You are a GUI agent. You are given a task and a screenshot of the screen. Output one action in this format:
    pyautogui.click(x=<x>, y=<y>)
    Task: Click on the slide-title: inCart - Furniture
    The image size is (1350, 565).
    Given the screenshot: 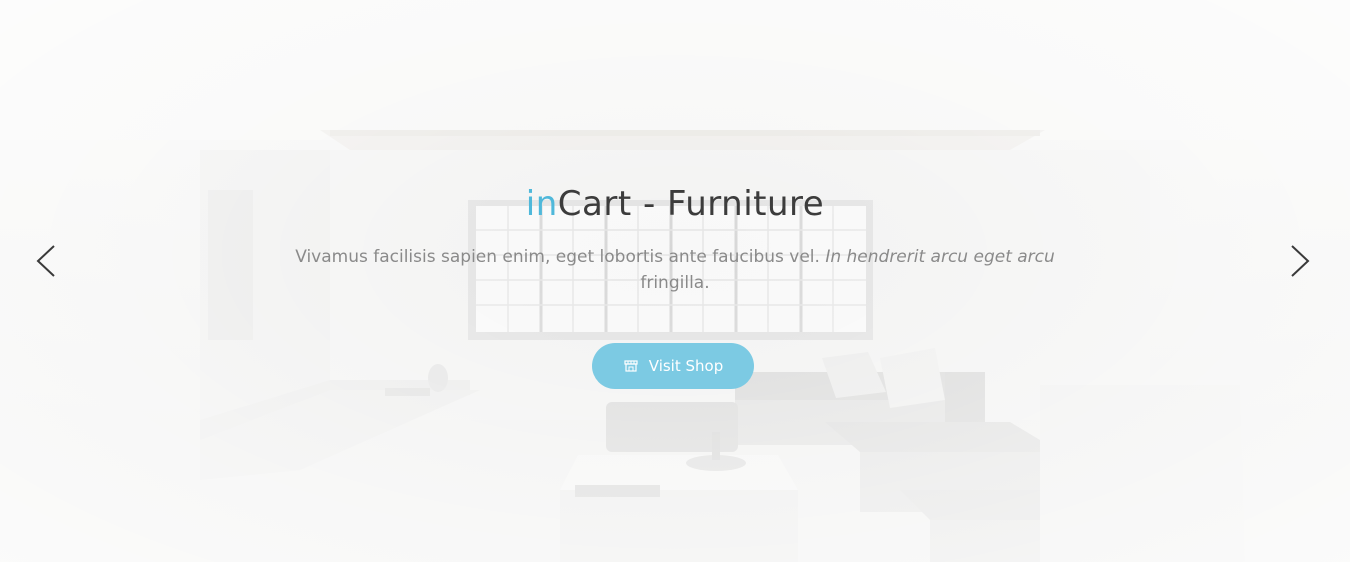 What is the action you would take?
    pyautogui.click(x=675, y=204)
    